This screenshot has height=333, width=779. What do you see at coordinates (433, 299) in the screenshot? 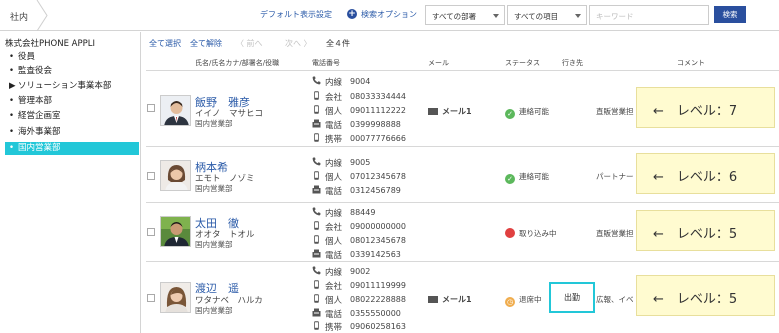
I see `envelope-icon` at bounding box center [433, 299].